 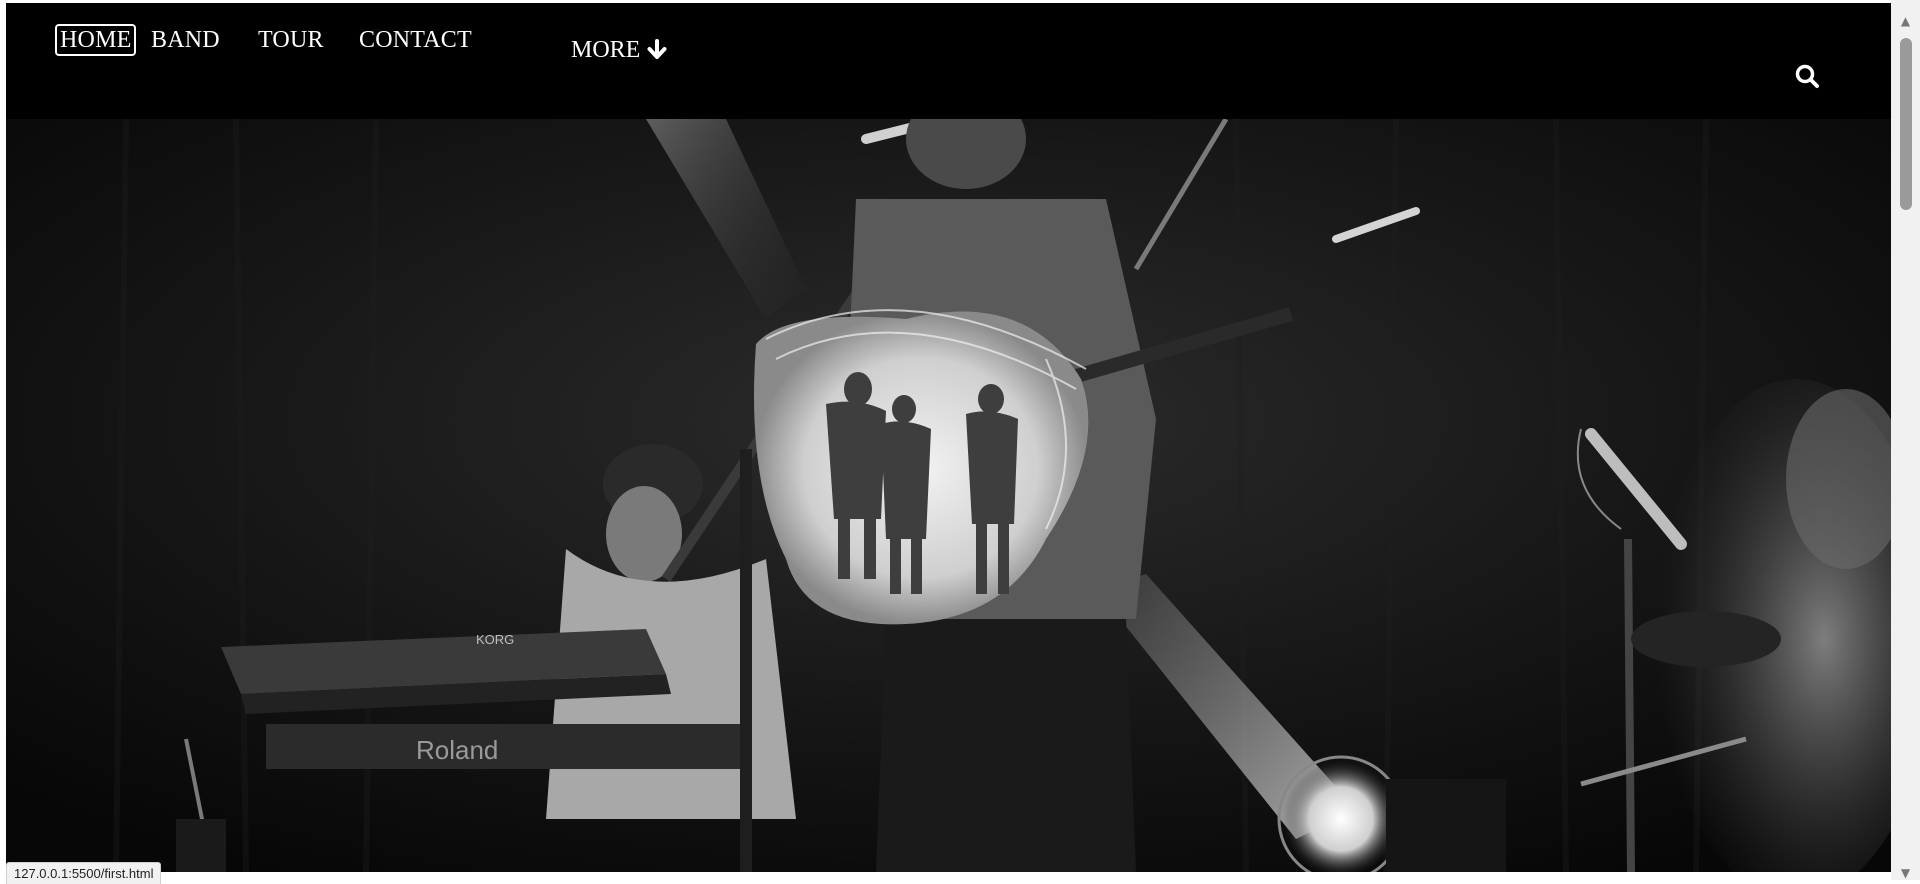 I want to click on more-dropdown-button: MORE, so click(x=619, y=50).